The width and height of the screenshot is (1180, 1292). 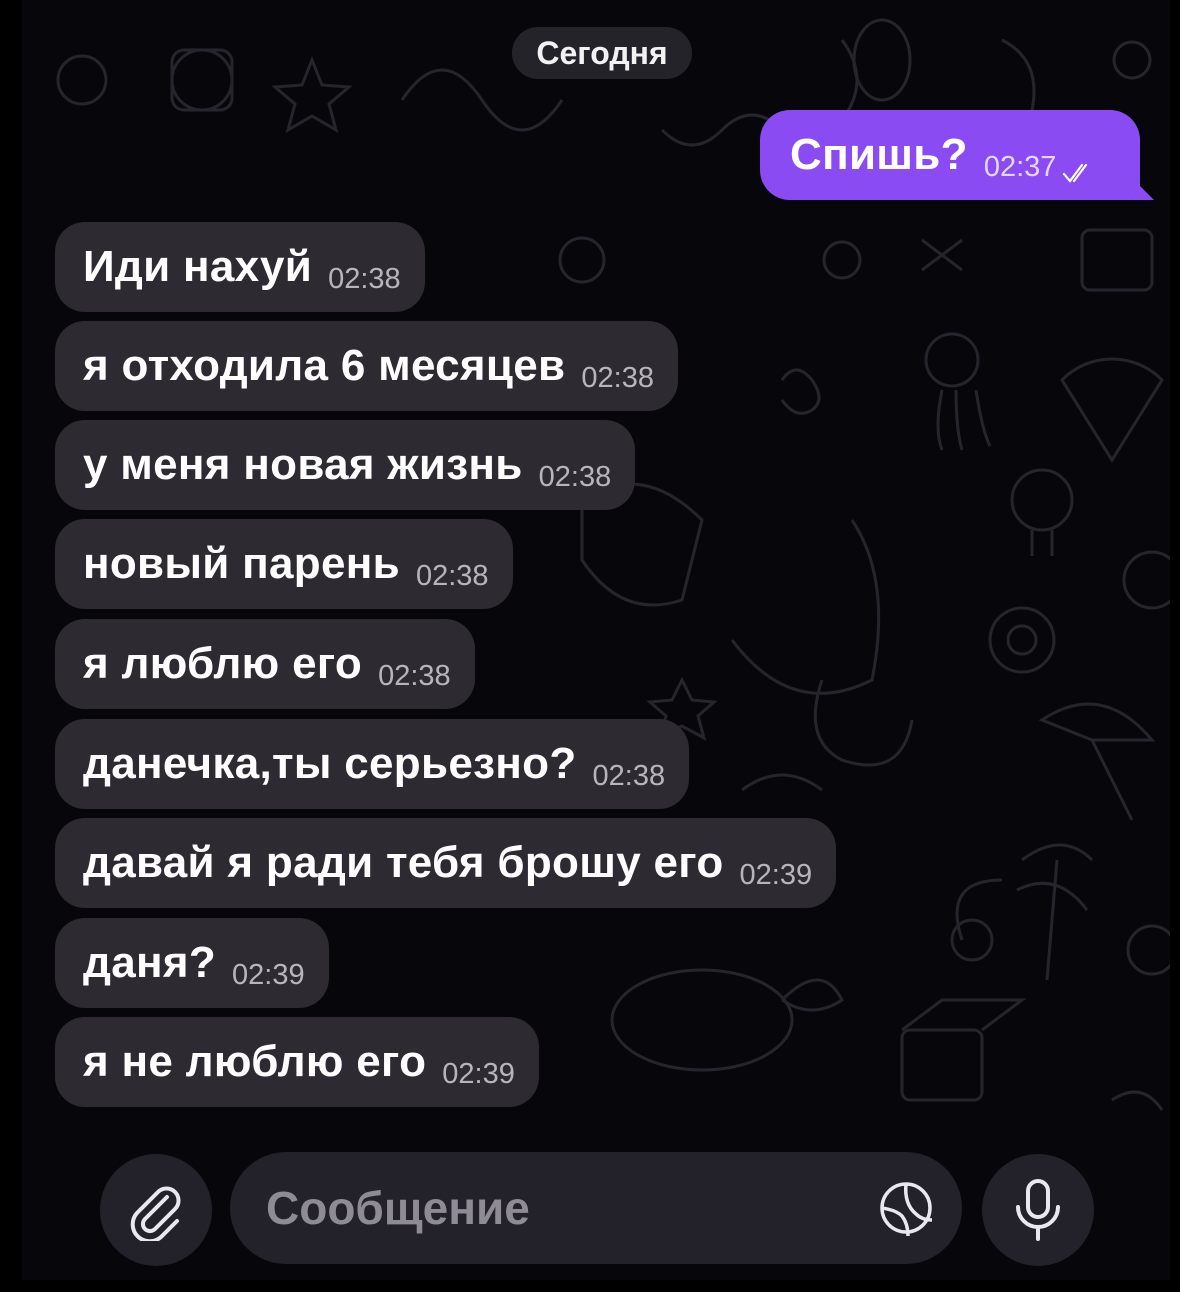 I want to click on incoming-message: данечка,ты серьезно? 02:38, so click(x=372, y=764).